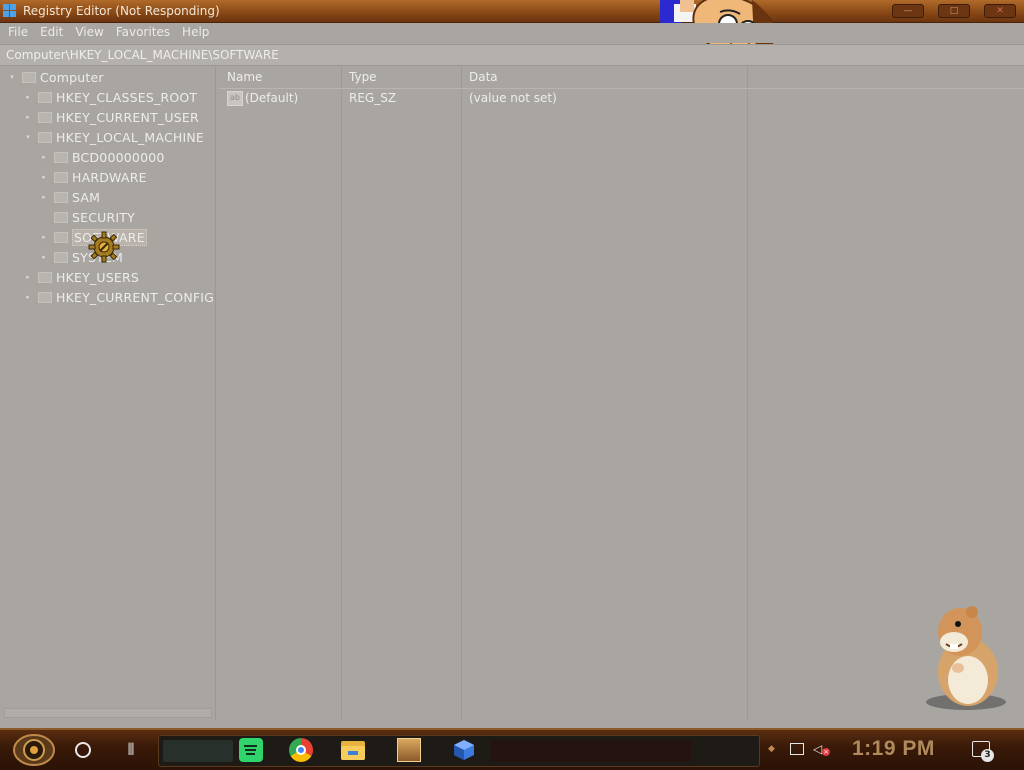  I want to click on system-tray: ◆ ◁ × 1:19 PM 3, so click(894, 750).